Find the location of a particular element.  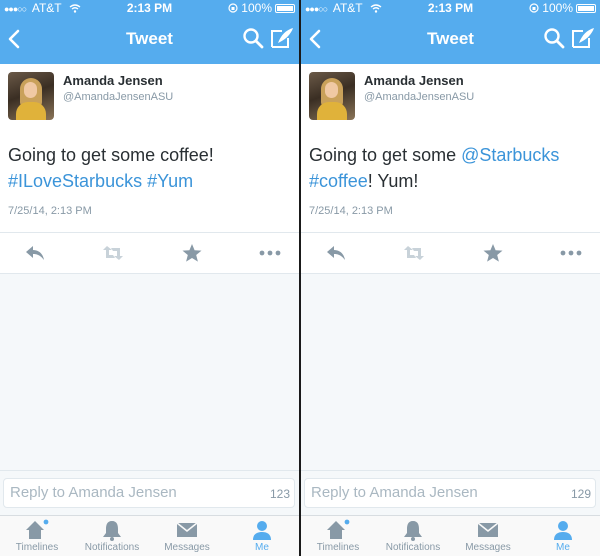

character-counter: 123 is located at coordinates (279, 494).